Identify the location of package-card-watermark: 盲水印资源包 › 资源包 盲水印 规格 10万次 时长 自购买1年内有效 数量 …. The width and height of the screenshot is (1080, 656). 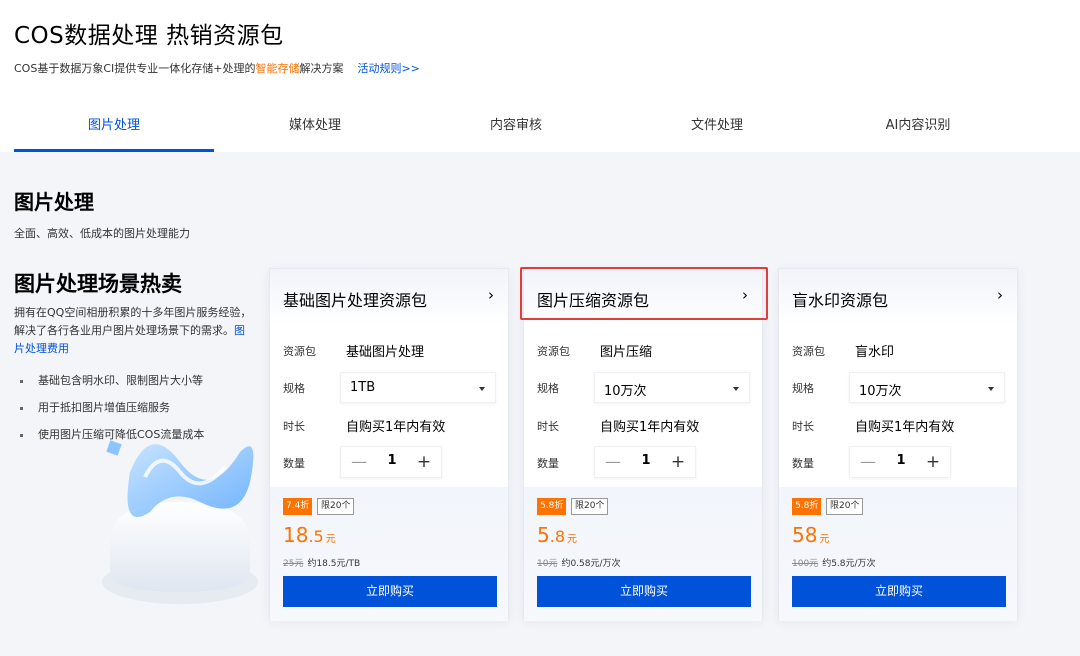
(898, 444).